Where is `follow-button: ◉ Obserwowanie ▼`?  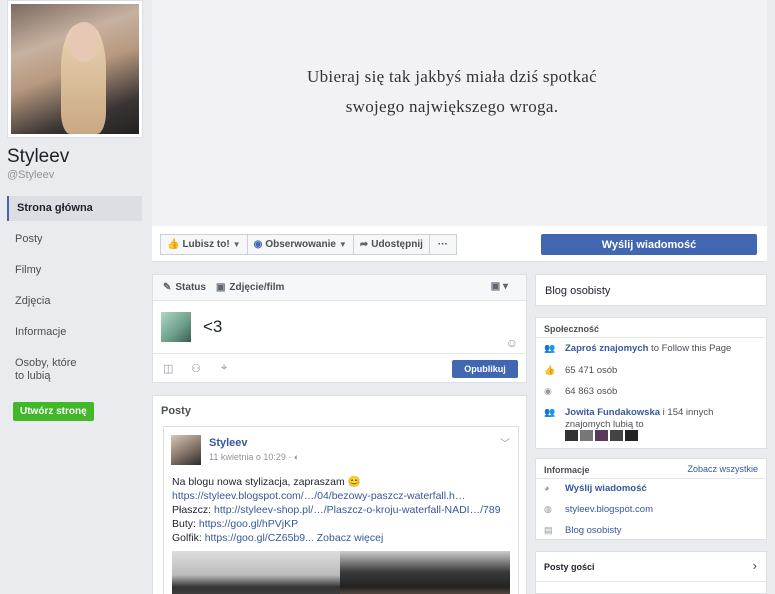 follow-button: ◉ Obserwowanie ▼ is located at coordinates (300, 244).